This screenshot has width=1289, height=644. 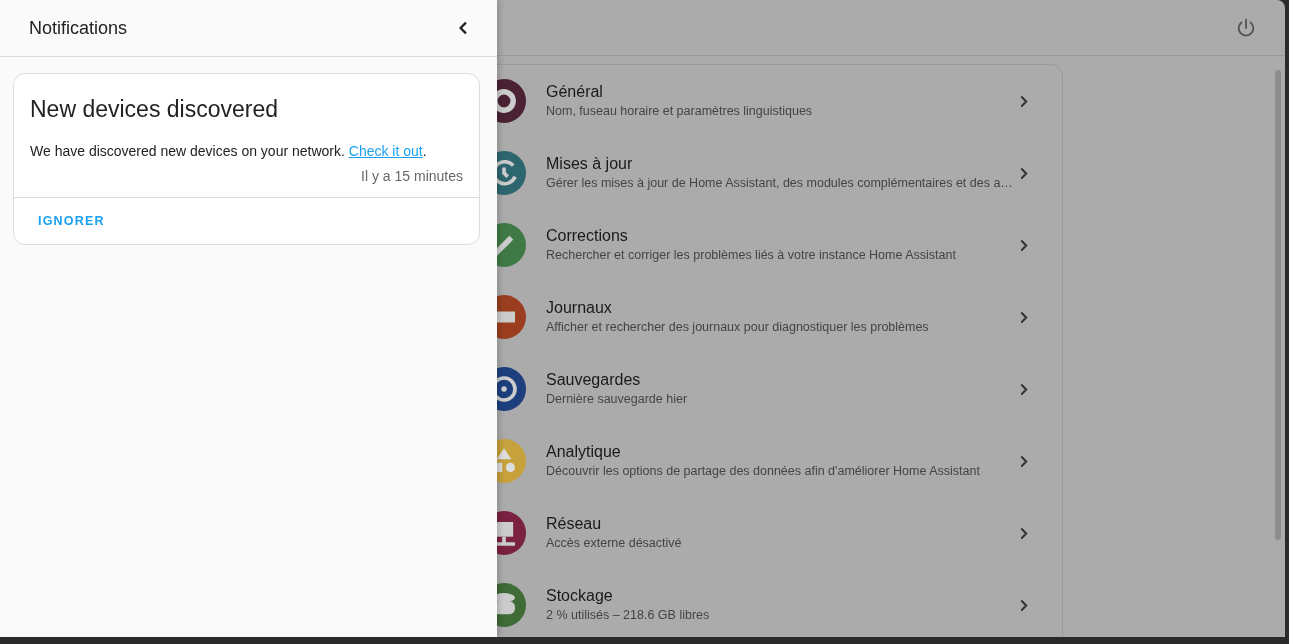 What do you see at coordinates (680, 111) in the screenshot?
I see `item-description: Nom, fuseau horaire et paramètres linguistiques` at bounding box center [680, 111].